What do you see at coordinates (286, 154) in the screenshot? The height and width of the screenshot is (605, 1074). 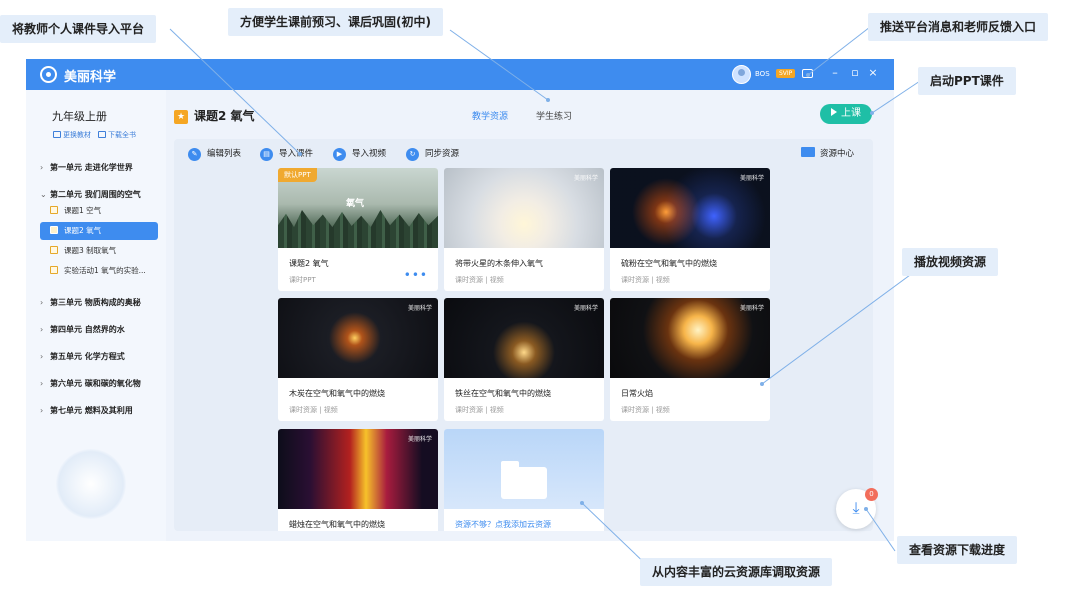 I see `import-courseware-button: ▤ 导入课件` at bounding box center [286, 154].